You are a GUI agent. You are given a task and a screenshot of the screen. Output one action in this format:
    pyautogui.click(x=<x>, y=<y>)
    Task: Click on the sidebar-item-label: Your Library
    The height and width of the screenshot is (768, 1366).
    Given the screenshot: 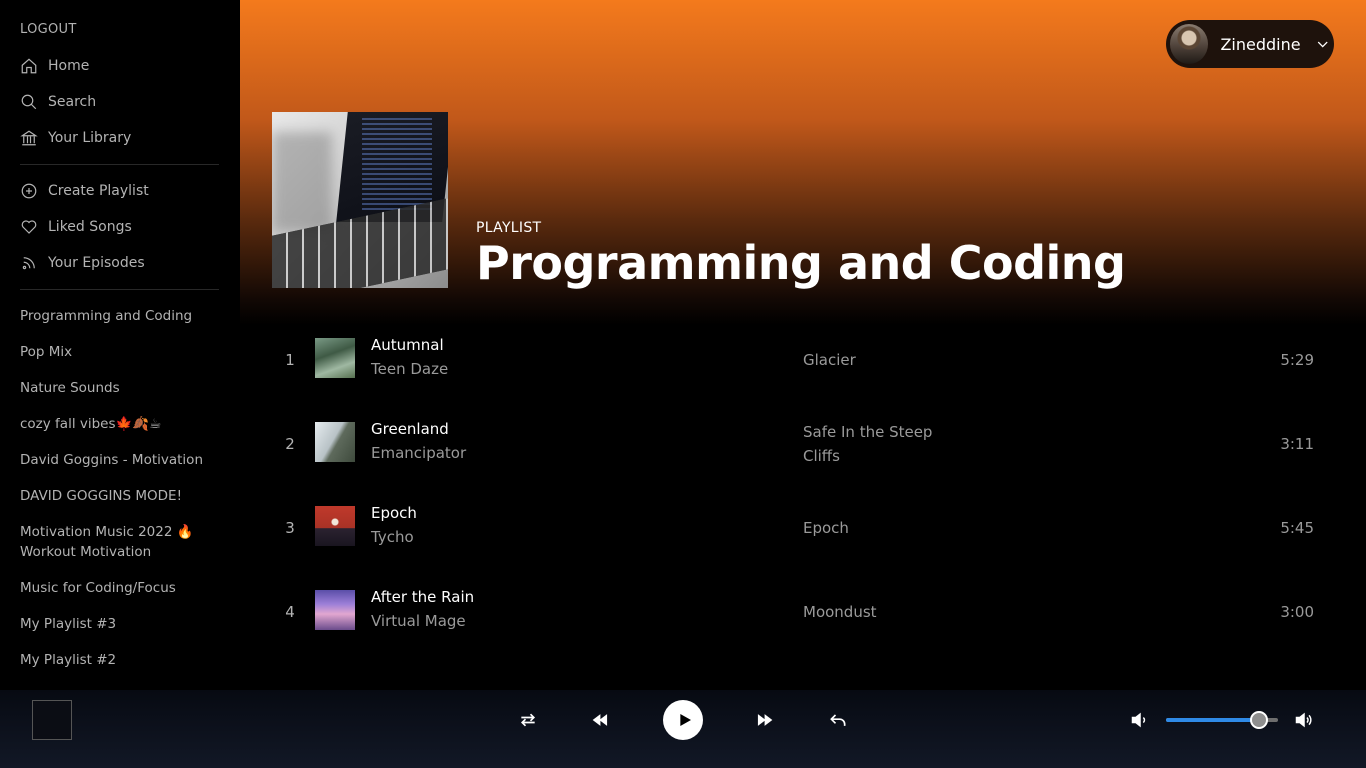 What is the action you would take?
    pyautogui.click(x=90, y=138)
    